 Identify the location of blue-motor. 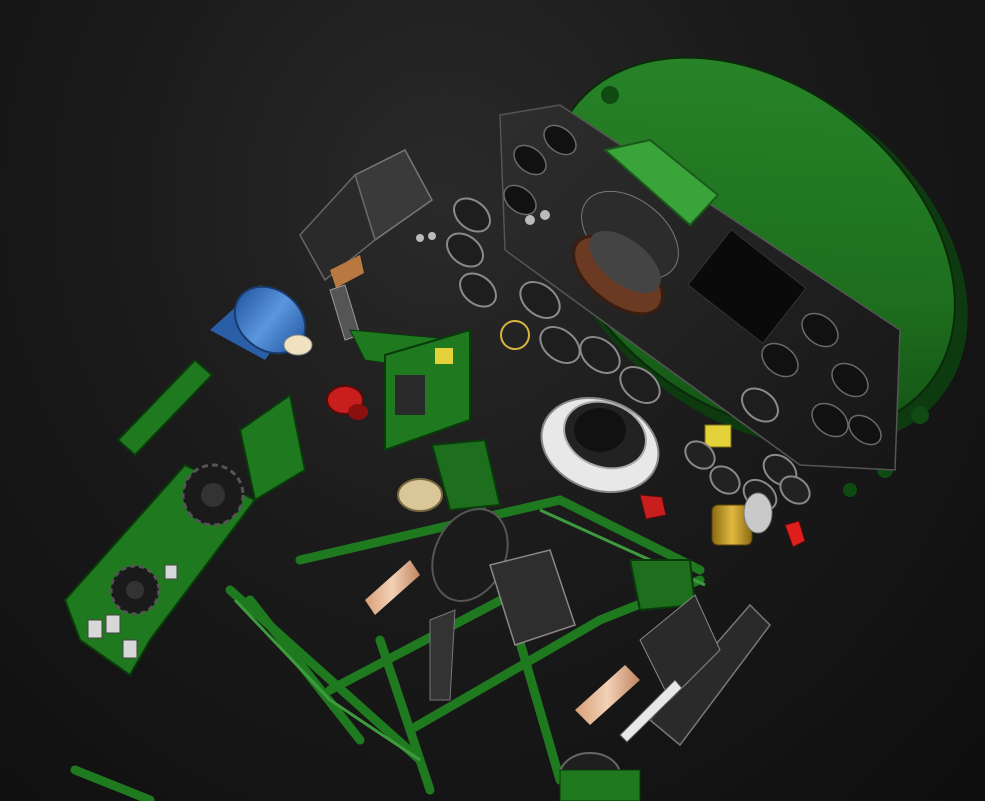
(261, 322).